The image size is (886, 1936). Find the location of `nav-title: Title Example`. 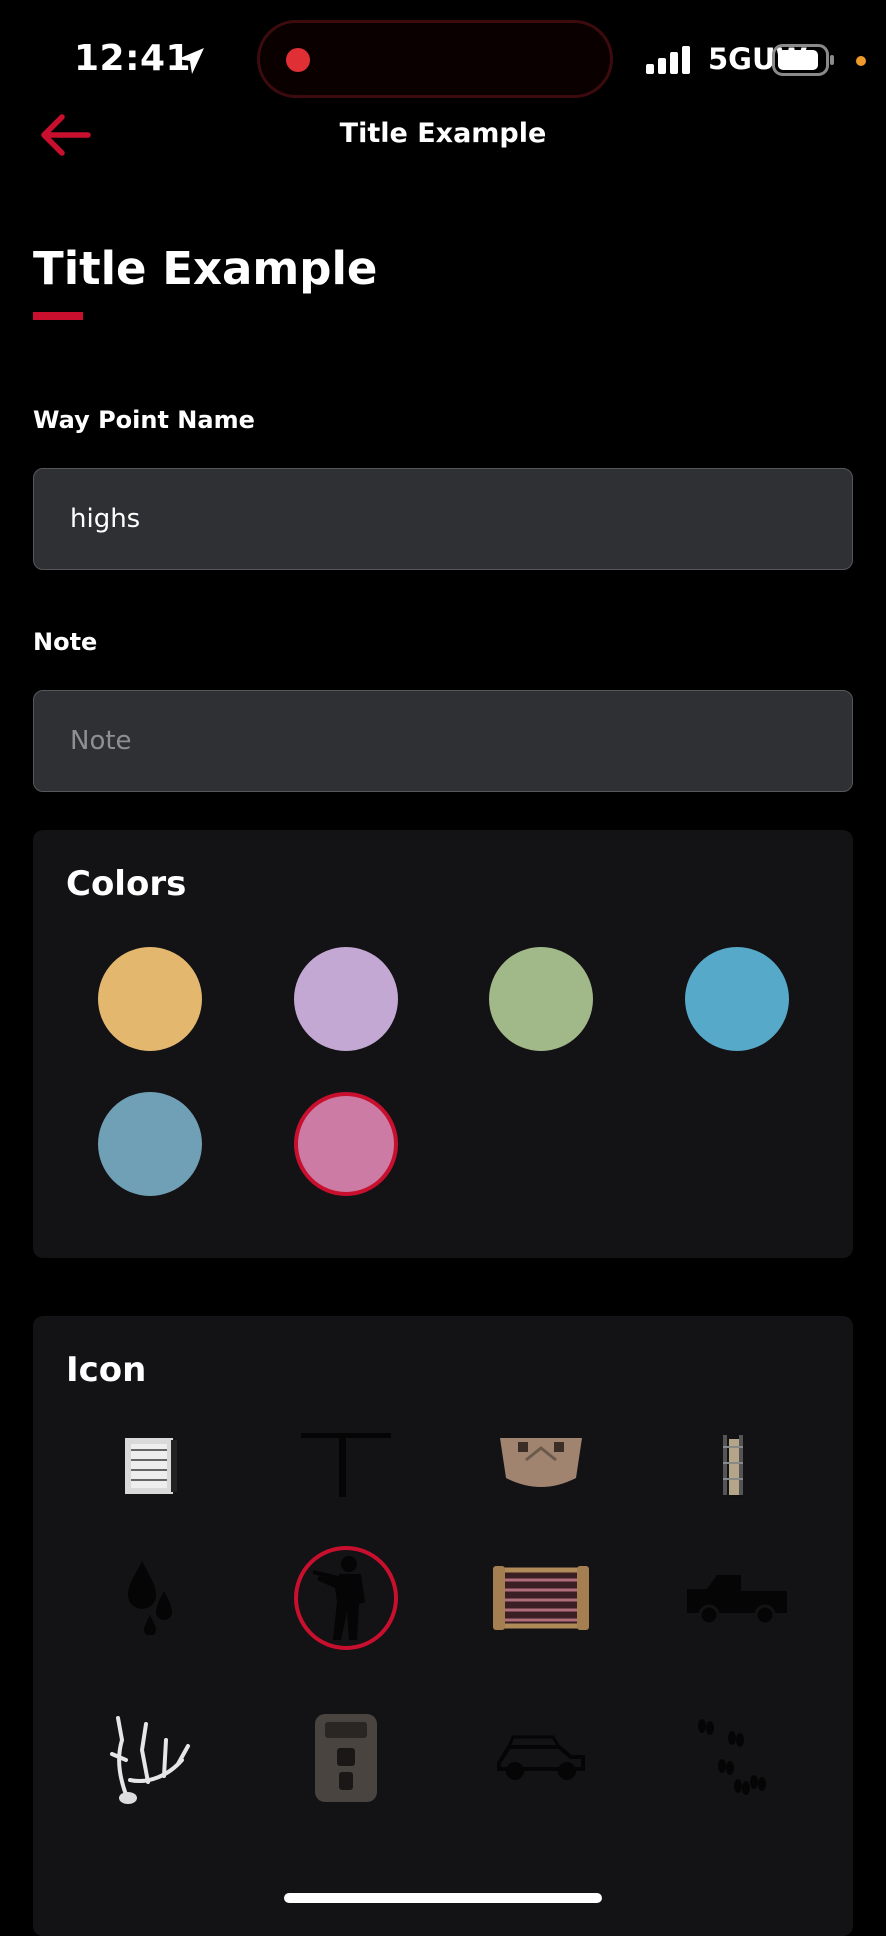

nav-title: Title Example is located at coordinates (443, 133).